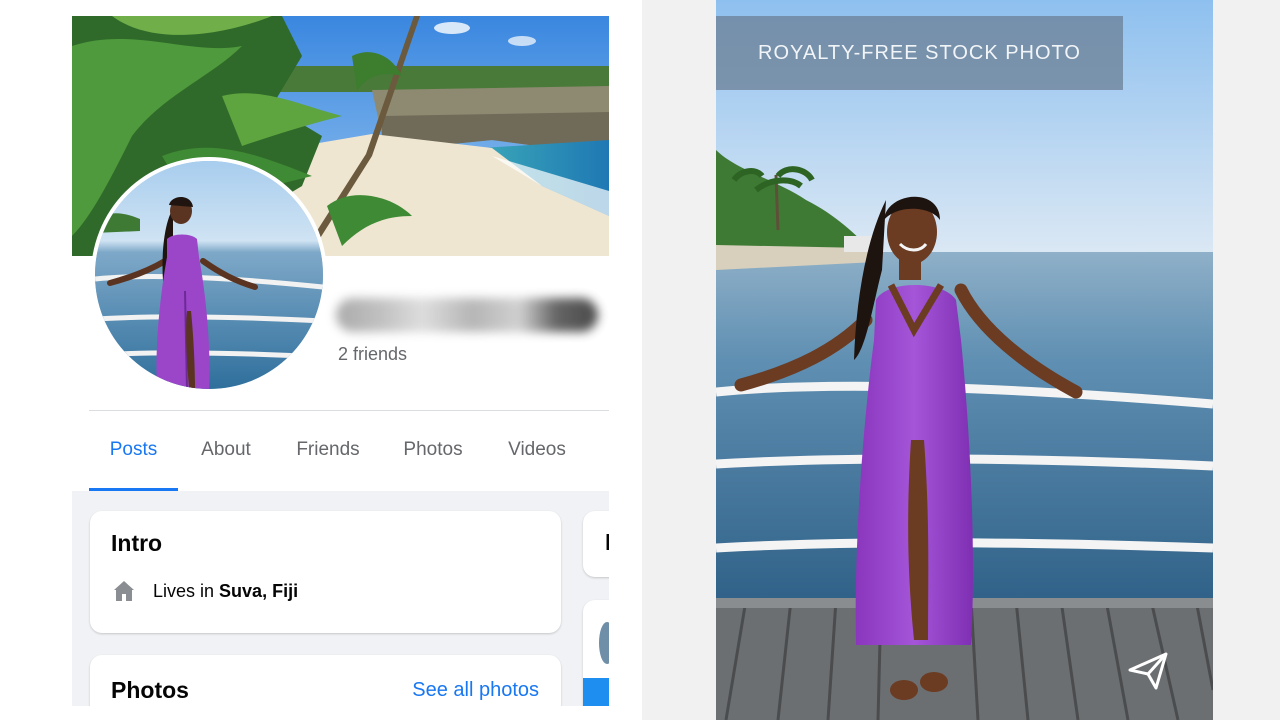 The height and width of the screenshot is (720, 1280). What do you see at coordinates (679, 360) in the screenshot?
I see `panel-separator` at bounding box center [679, 360].